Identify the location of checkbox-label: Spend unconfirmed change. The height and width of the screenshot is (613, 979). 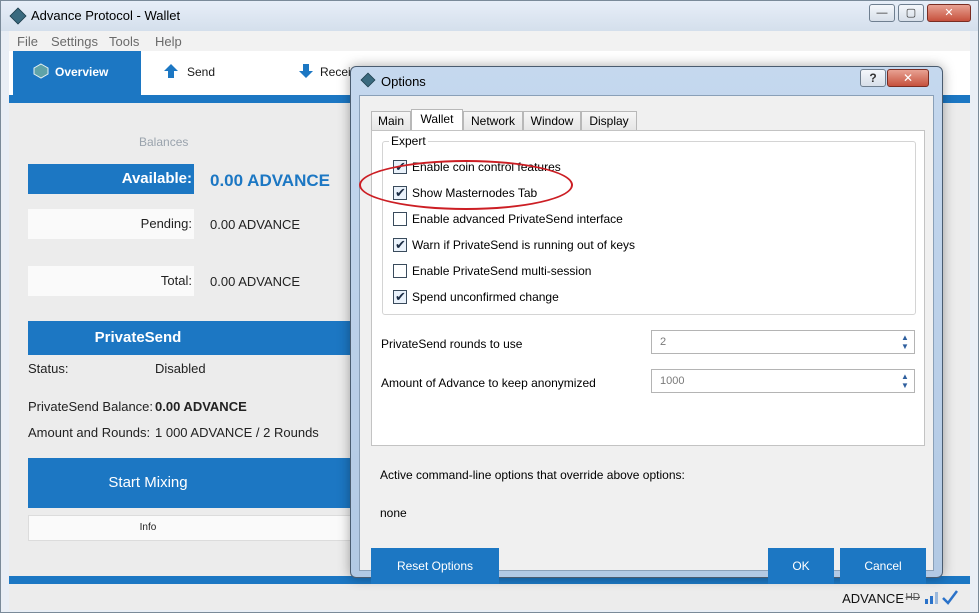
(485, 297).